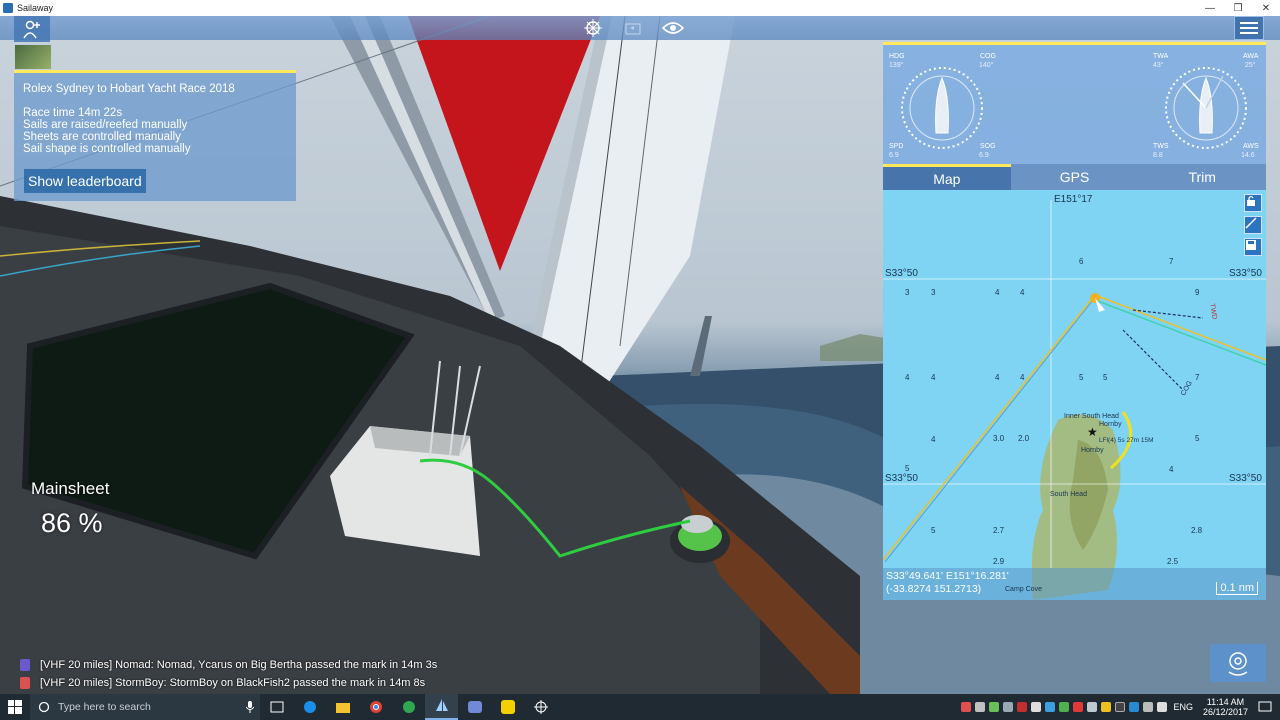 This screenshot has height=720, width=1280. I want to click on discord-icon, so click(474, 707).